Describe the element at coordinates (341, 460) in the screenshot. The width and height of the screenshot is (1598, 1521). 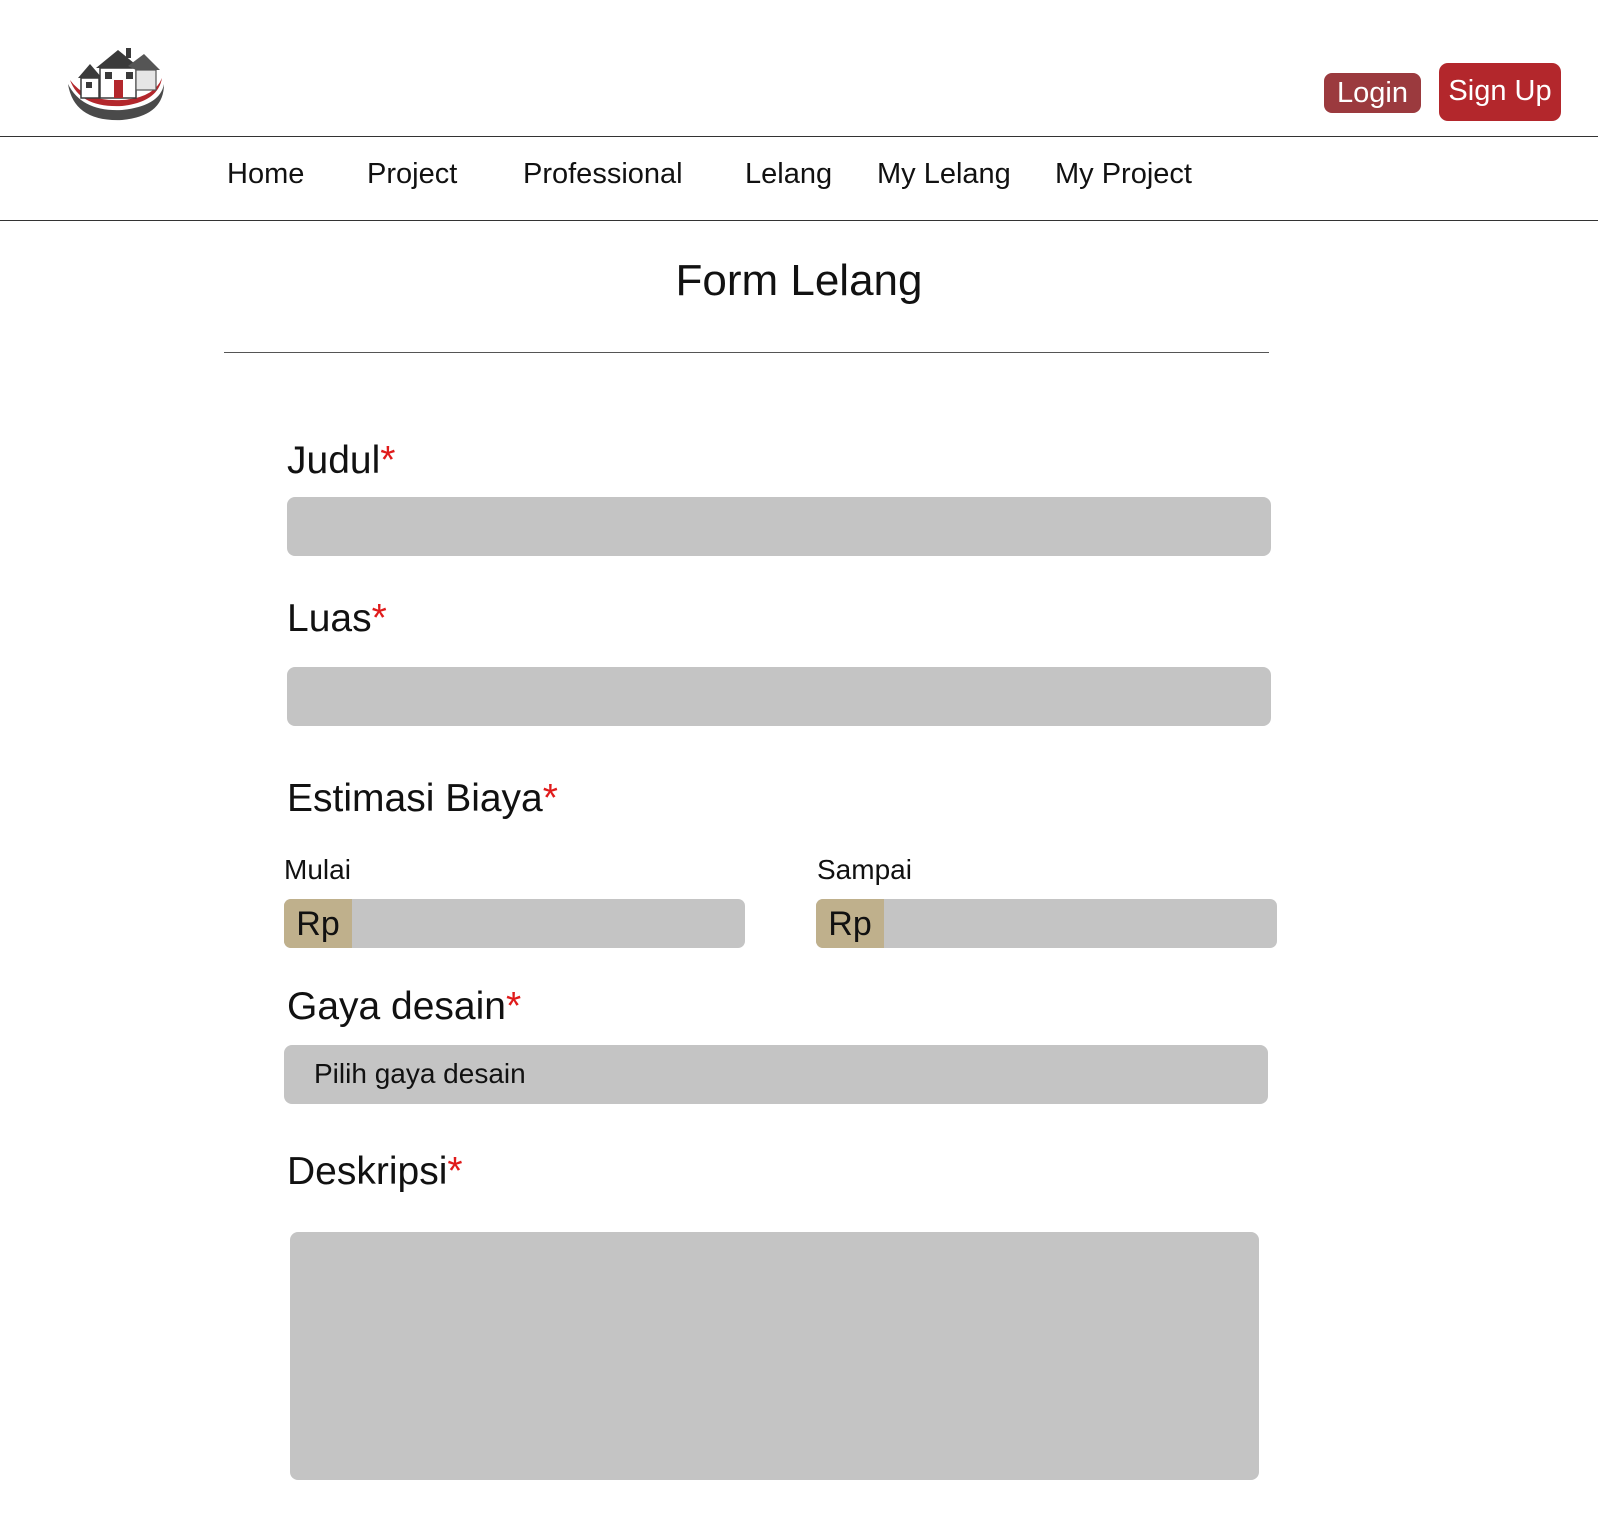
I see `judul-label: Judul*` at that location.